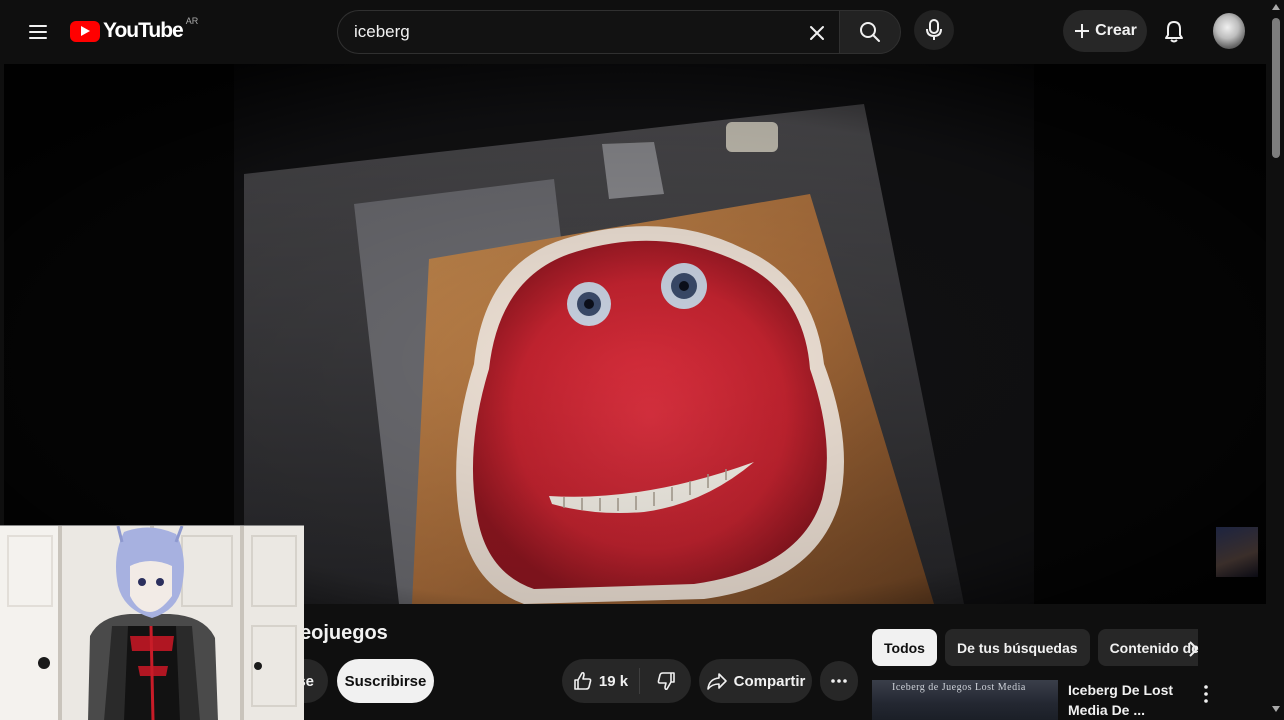  I want to click on plus-icon, so click(1082, 31).